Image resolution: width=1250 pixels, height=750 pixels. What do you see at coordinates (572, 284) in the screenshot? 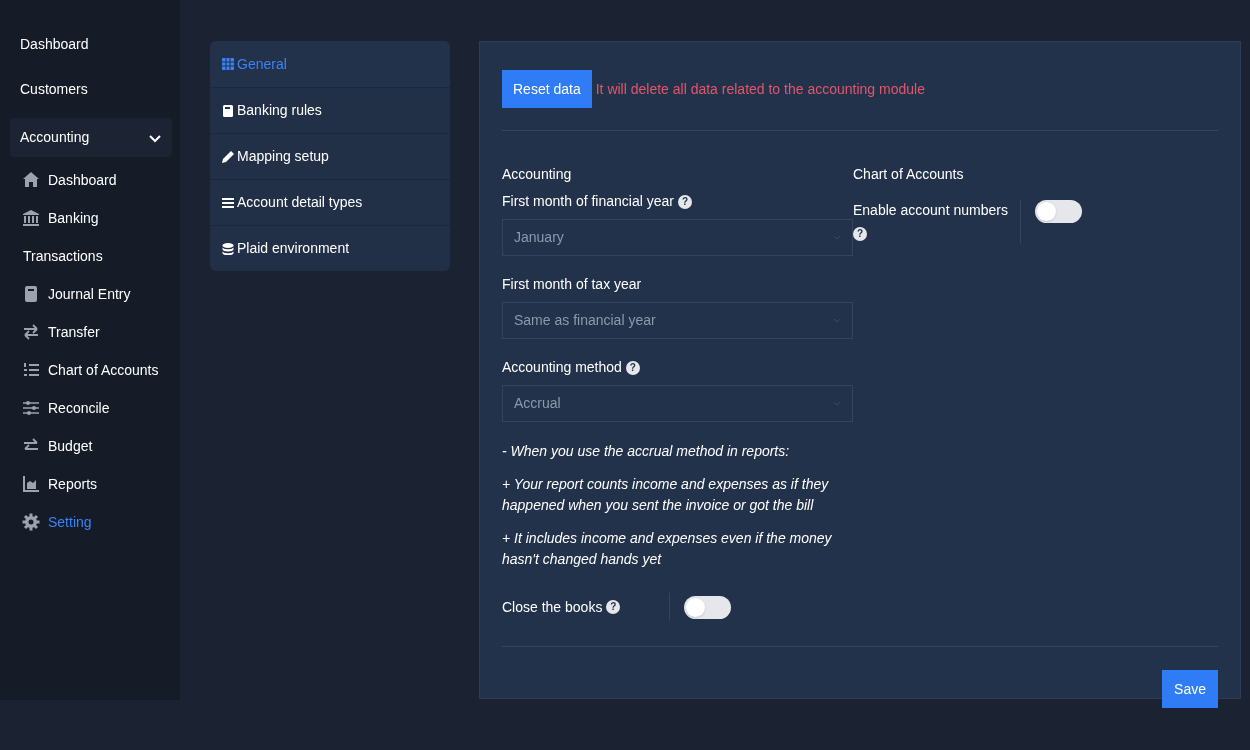
I see `field-label: First month of tax year` at bounding box center [572, 284].